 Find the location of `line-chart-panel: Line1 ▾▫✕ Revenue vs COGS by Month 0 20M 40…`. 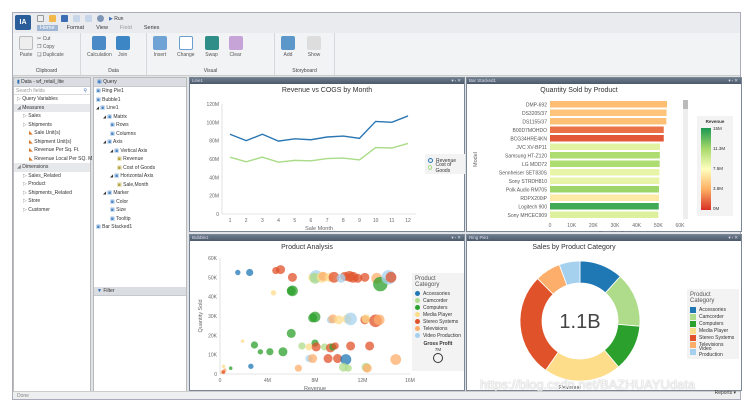

line-chart-panel: Line1 ▾▫✕ Revenue vs COGS by Month 0 20M 40… is located at coordinates (327, 154).